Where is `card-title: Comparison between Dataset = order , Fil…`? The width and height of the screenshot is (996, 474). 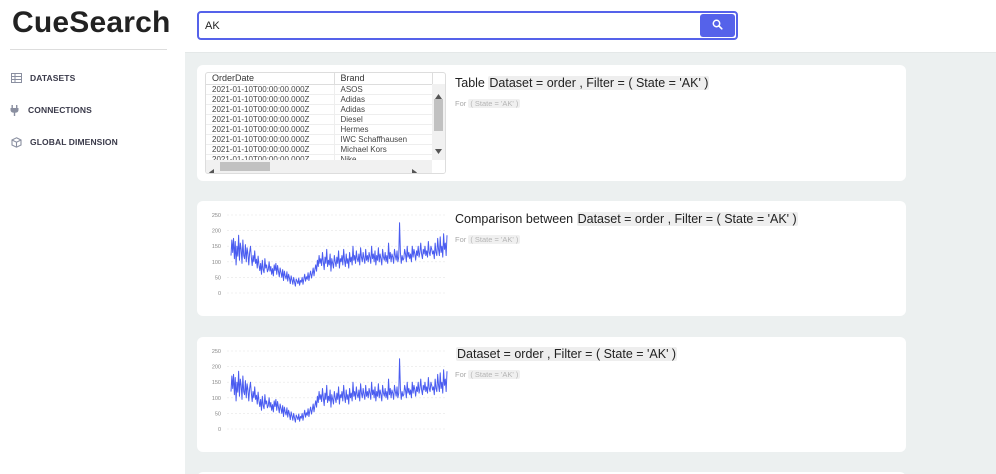
card-title: Comparison between Dataset = order , Fil… is located at coordinates (626, 219).